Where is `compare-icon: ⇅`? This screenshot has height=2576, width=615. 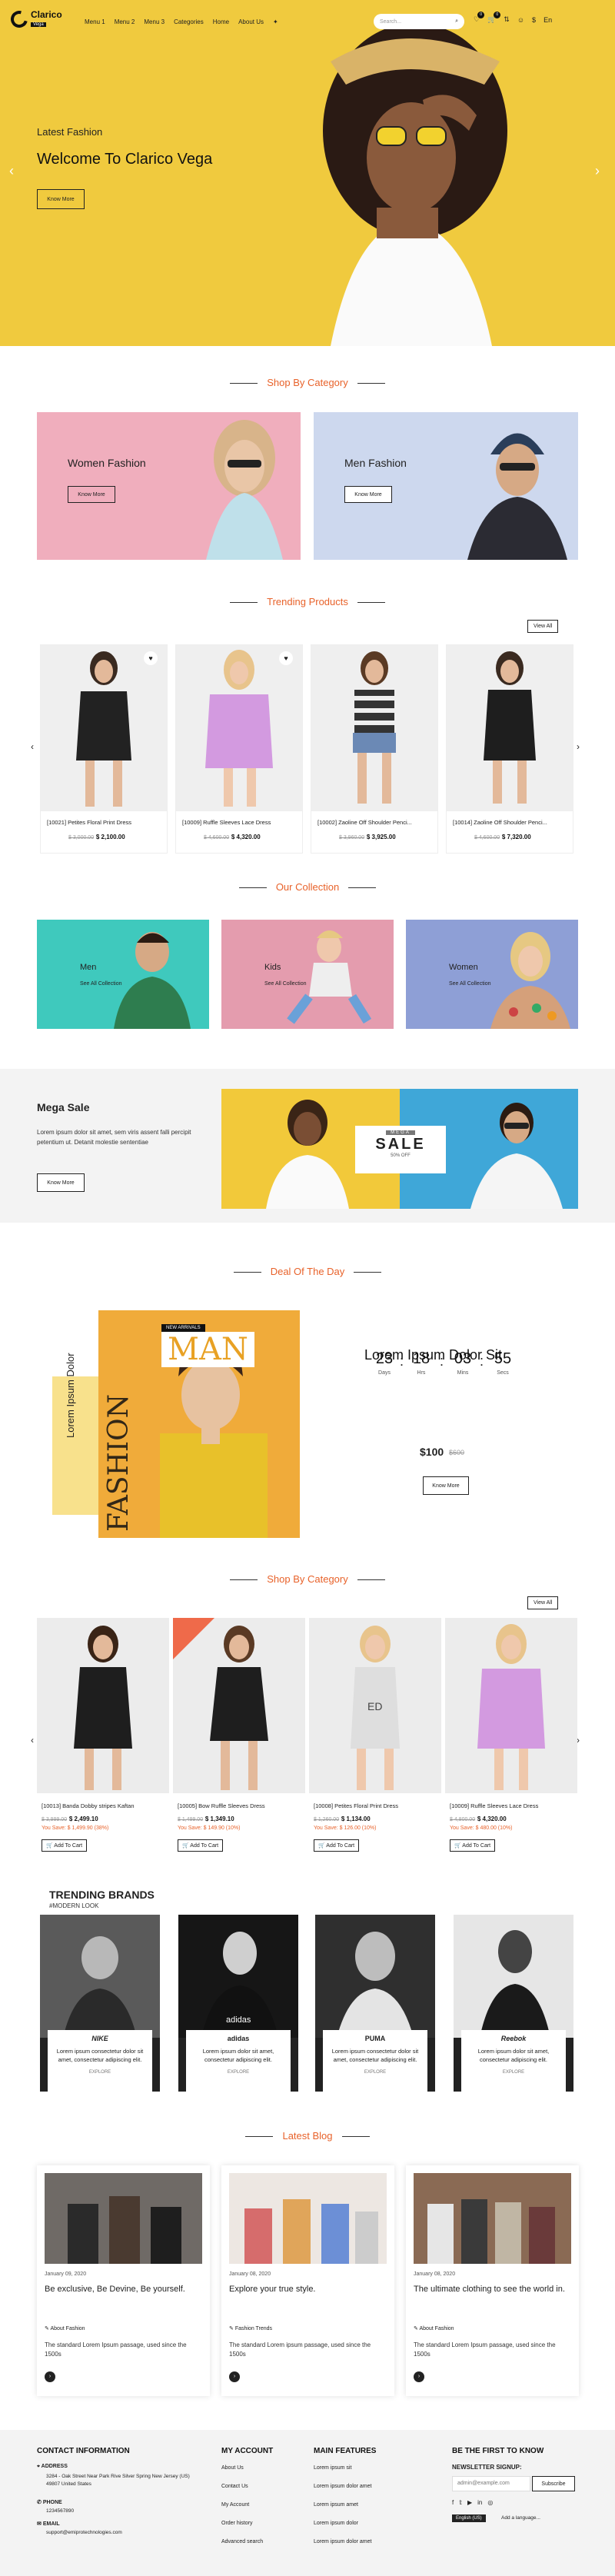
compare-icon: ⇅ is located at coordinates (507, 19).